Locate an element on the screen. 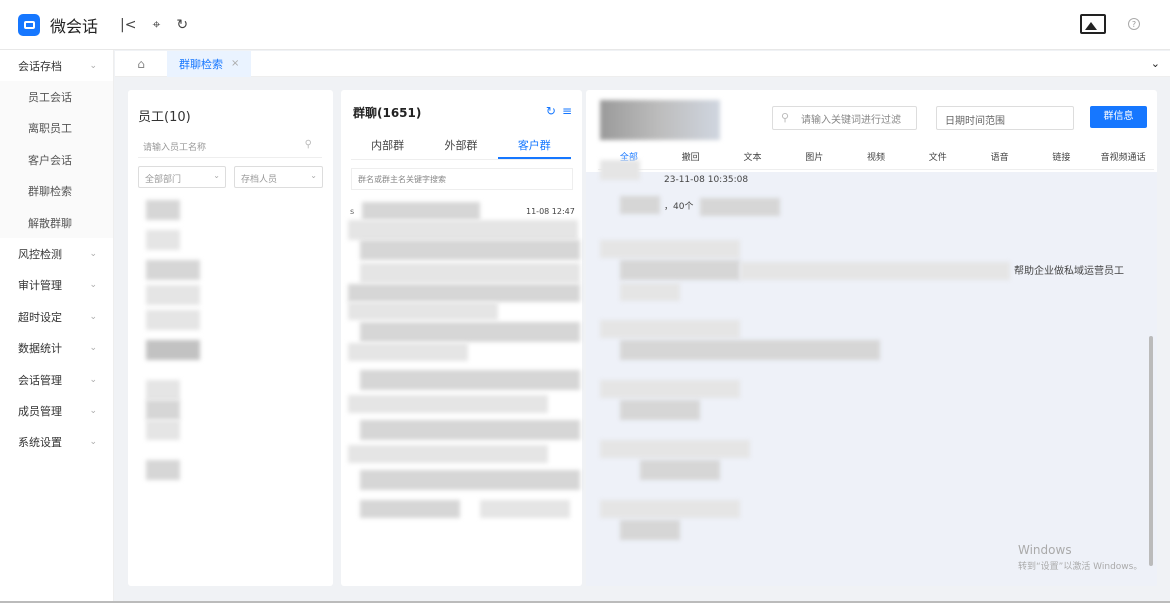 The image size is (1170, 603). tab-external-group: 外部群 is located at coordinates (460, 147).